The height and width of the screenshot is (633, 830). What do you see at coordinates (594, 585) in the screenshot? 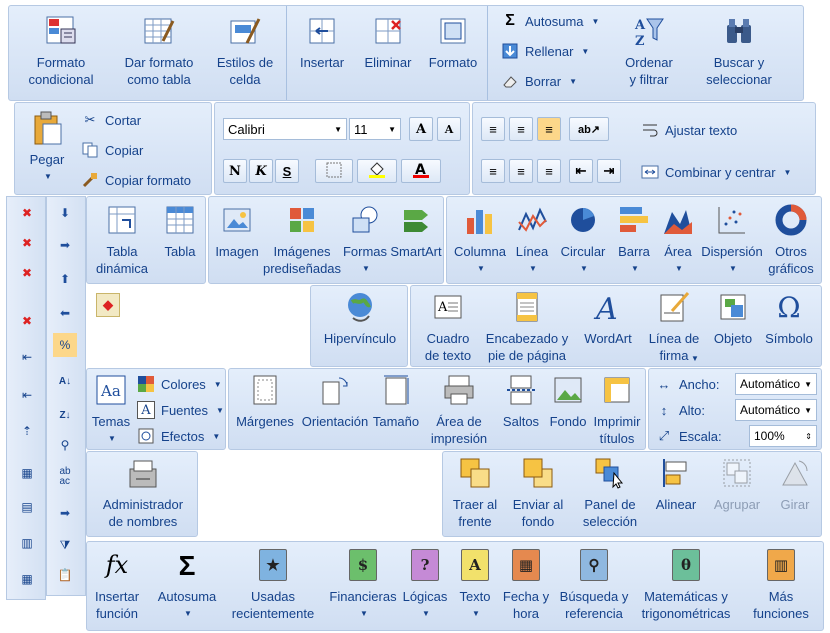
I see `busqueda-referencia-button: ⚲ Búsqueda y referencia` at bounding box center [594, 585].